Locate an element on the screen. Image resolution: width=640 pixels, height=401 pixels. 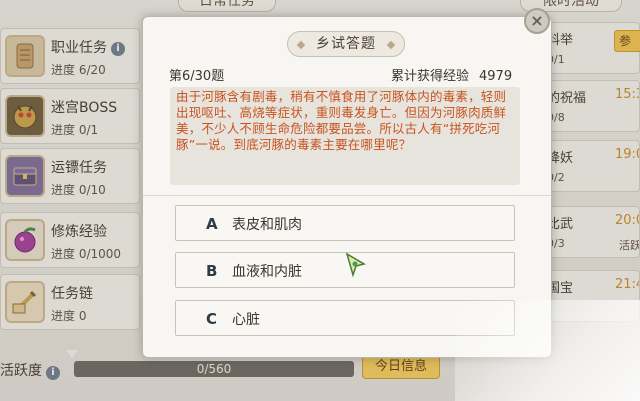
exp-value: 4979 is located at coordinates (496, 76).